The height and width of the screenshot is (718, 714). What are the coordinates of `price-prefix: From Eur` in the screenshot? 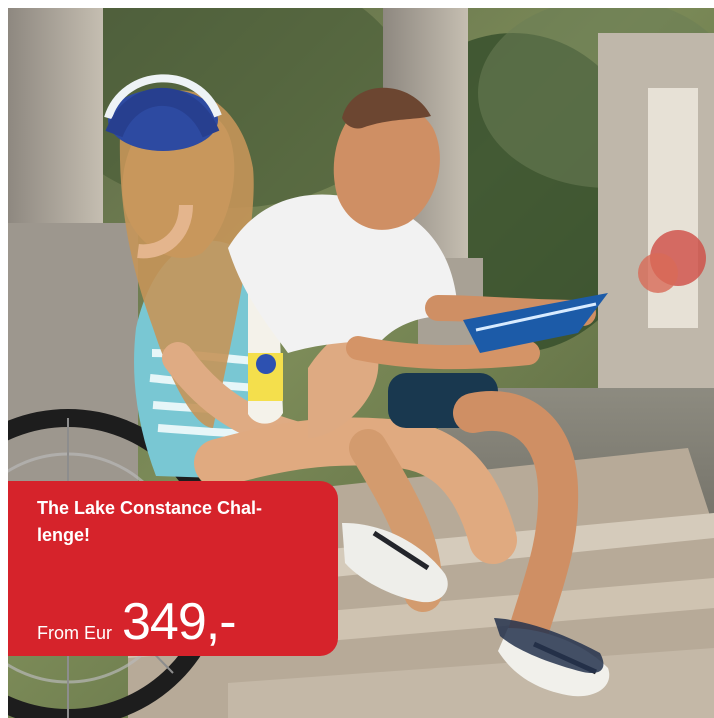 It's located at (75, 633).